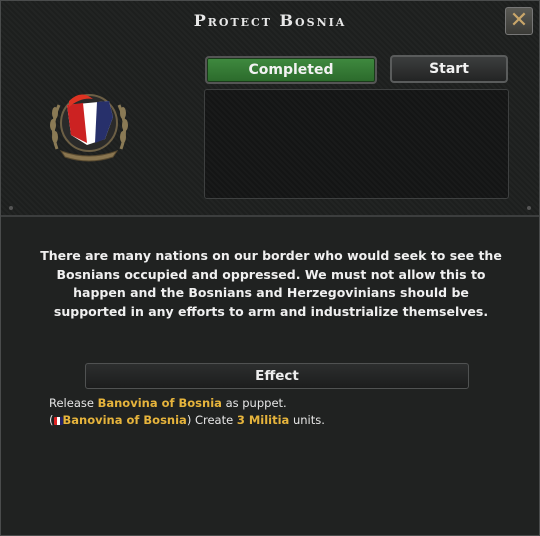 This screenshot has width=540, height=536. Describe the element at coordinates (210, 420) in the screenshot. I see `effect-text: ) Create` at that location.